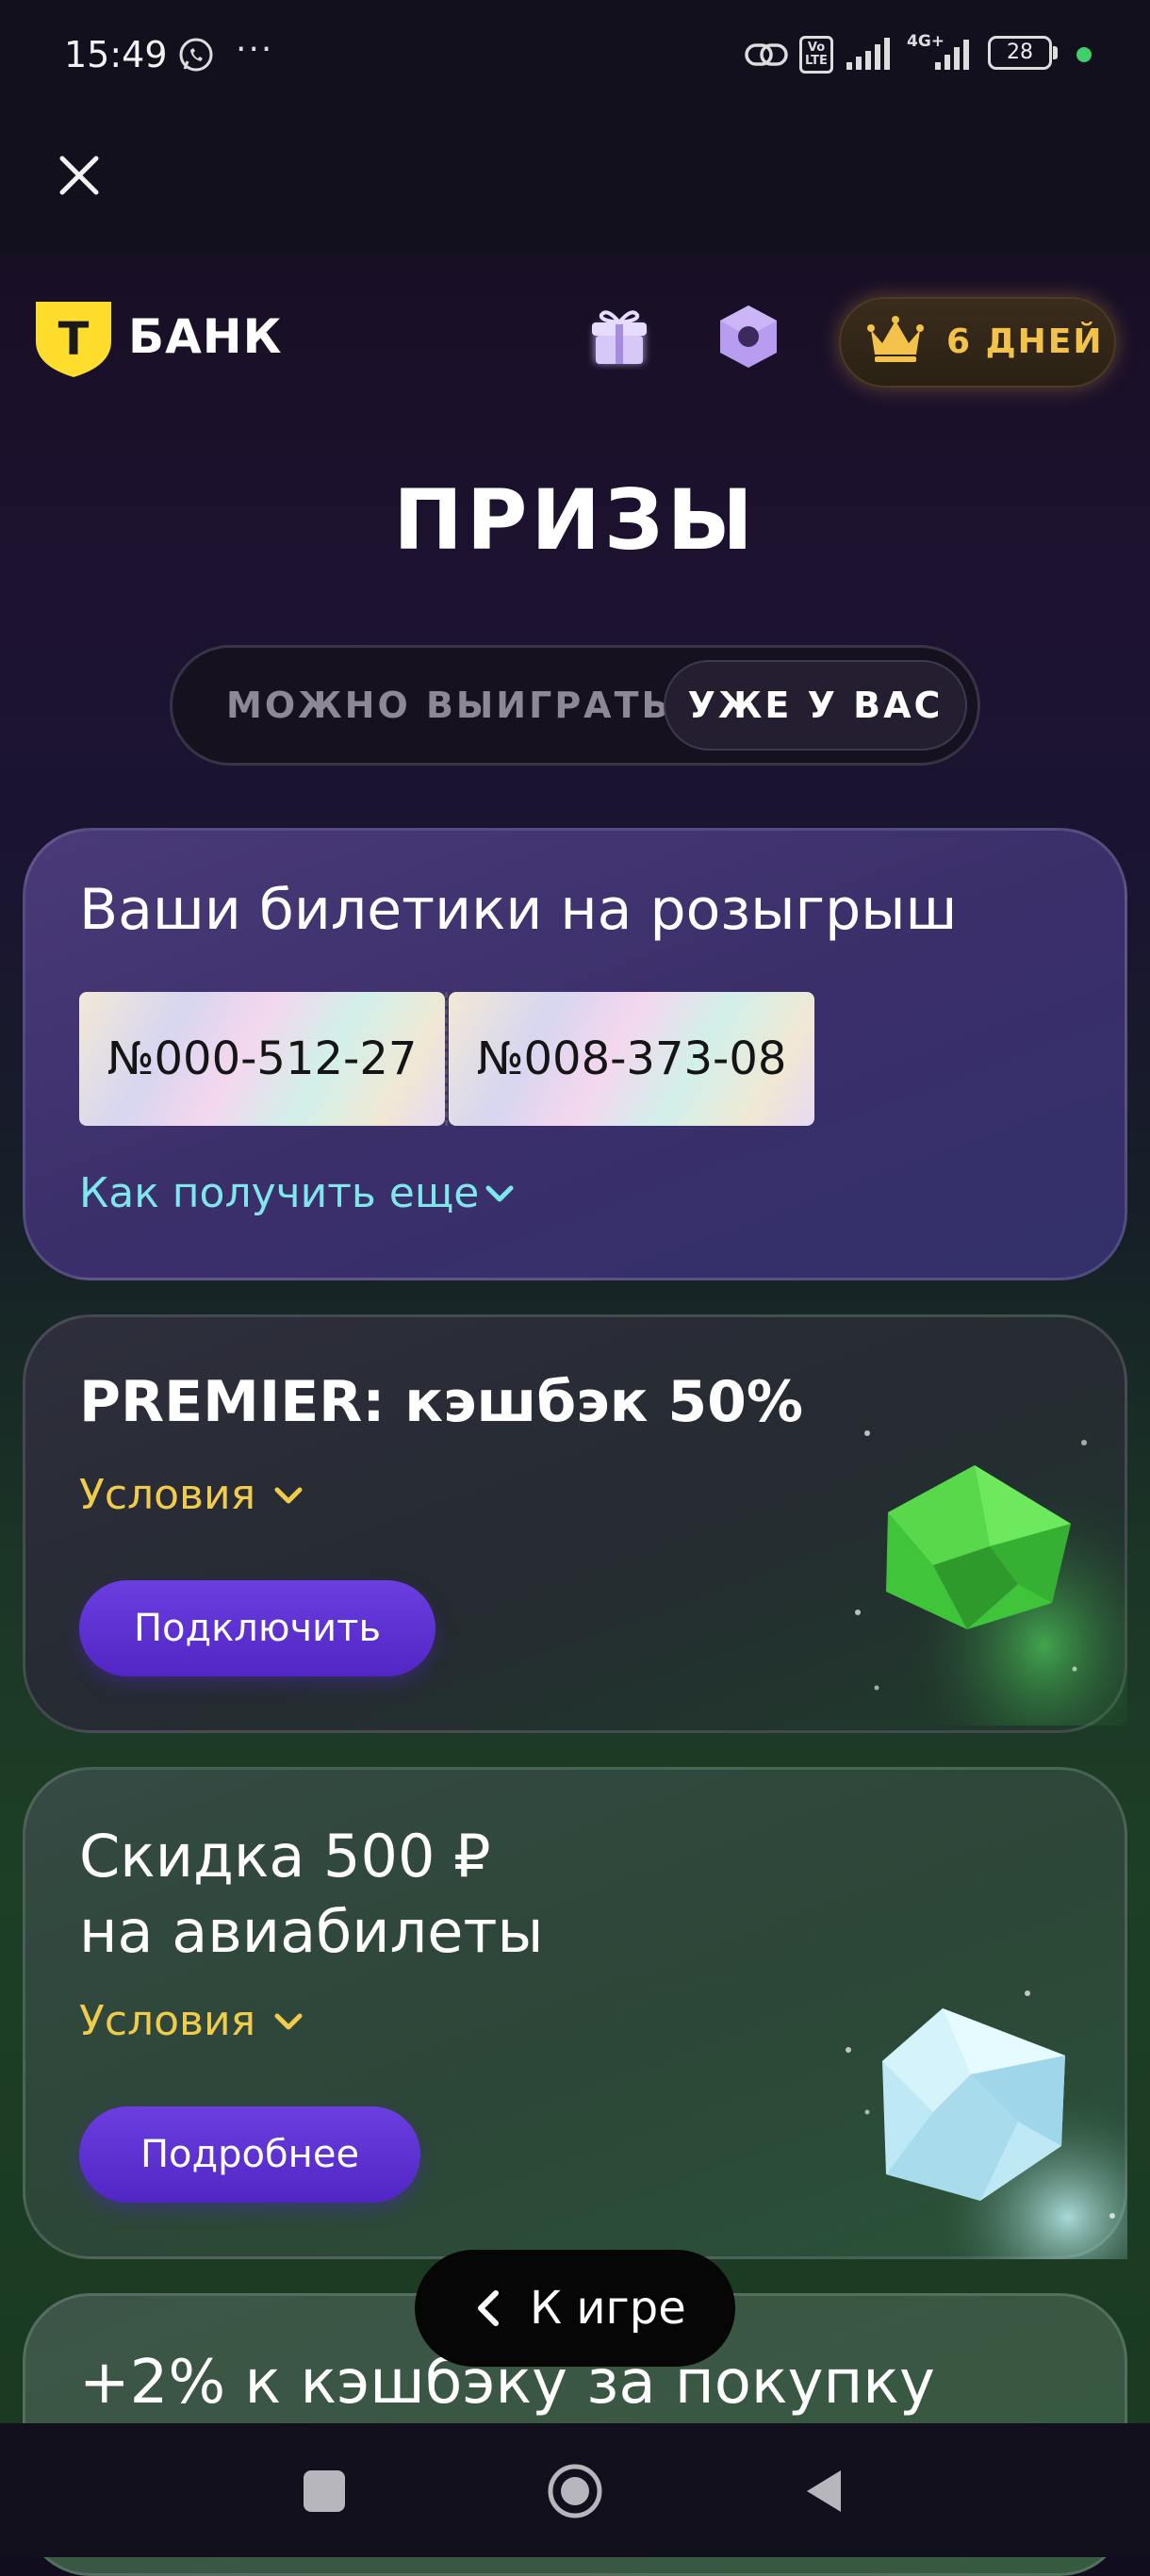  What do you see at coordinates (749, 337) in the screenshot?
I see `hexagon-icon` at bounding box center [749, 337].